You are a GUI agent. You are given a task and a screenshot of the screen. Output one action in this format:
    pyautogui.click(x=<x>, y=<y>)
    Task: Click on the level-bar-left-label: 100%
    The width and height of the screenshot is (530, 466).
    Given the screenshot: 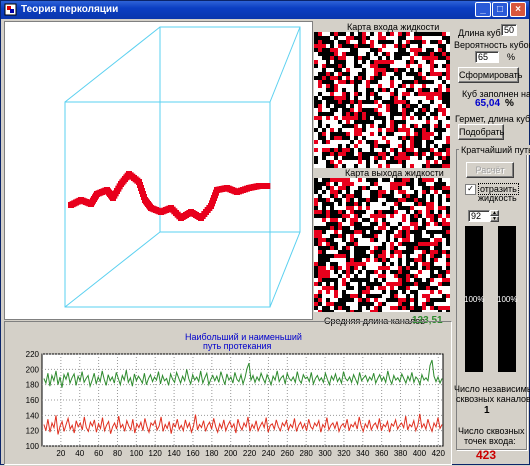 What is the action you would take?
    pyautogui.click(x=474, y=299)
    